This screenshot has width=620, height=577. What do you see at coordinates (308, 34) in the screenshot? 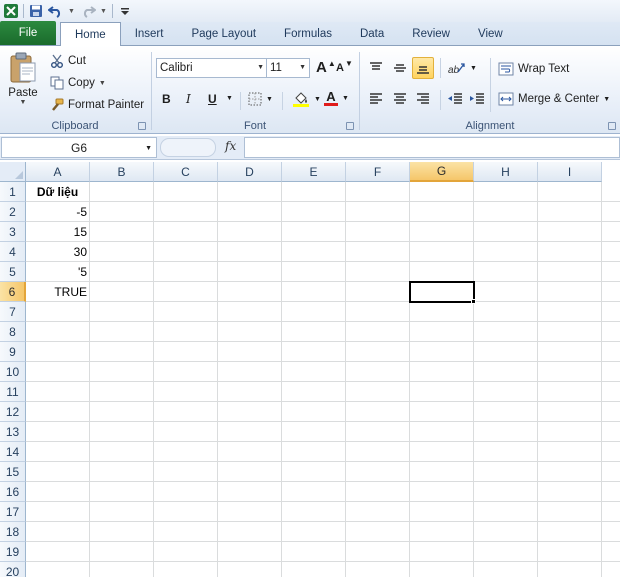
I see `tab-formulas: Formulas` at bounding box center [308, 34].